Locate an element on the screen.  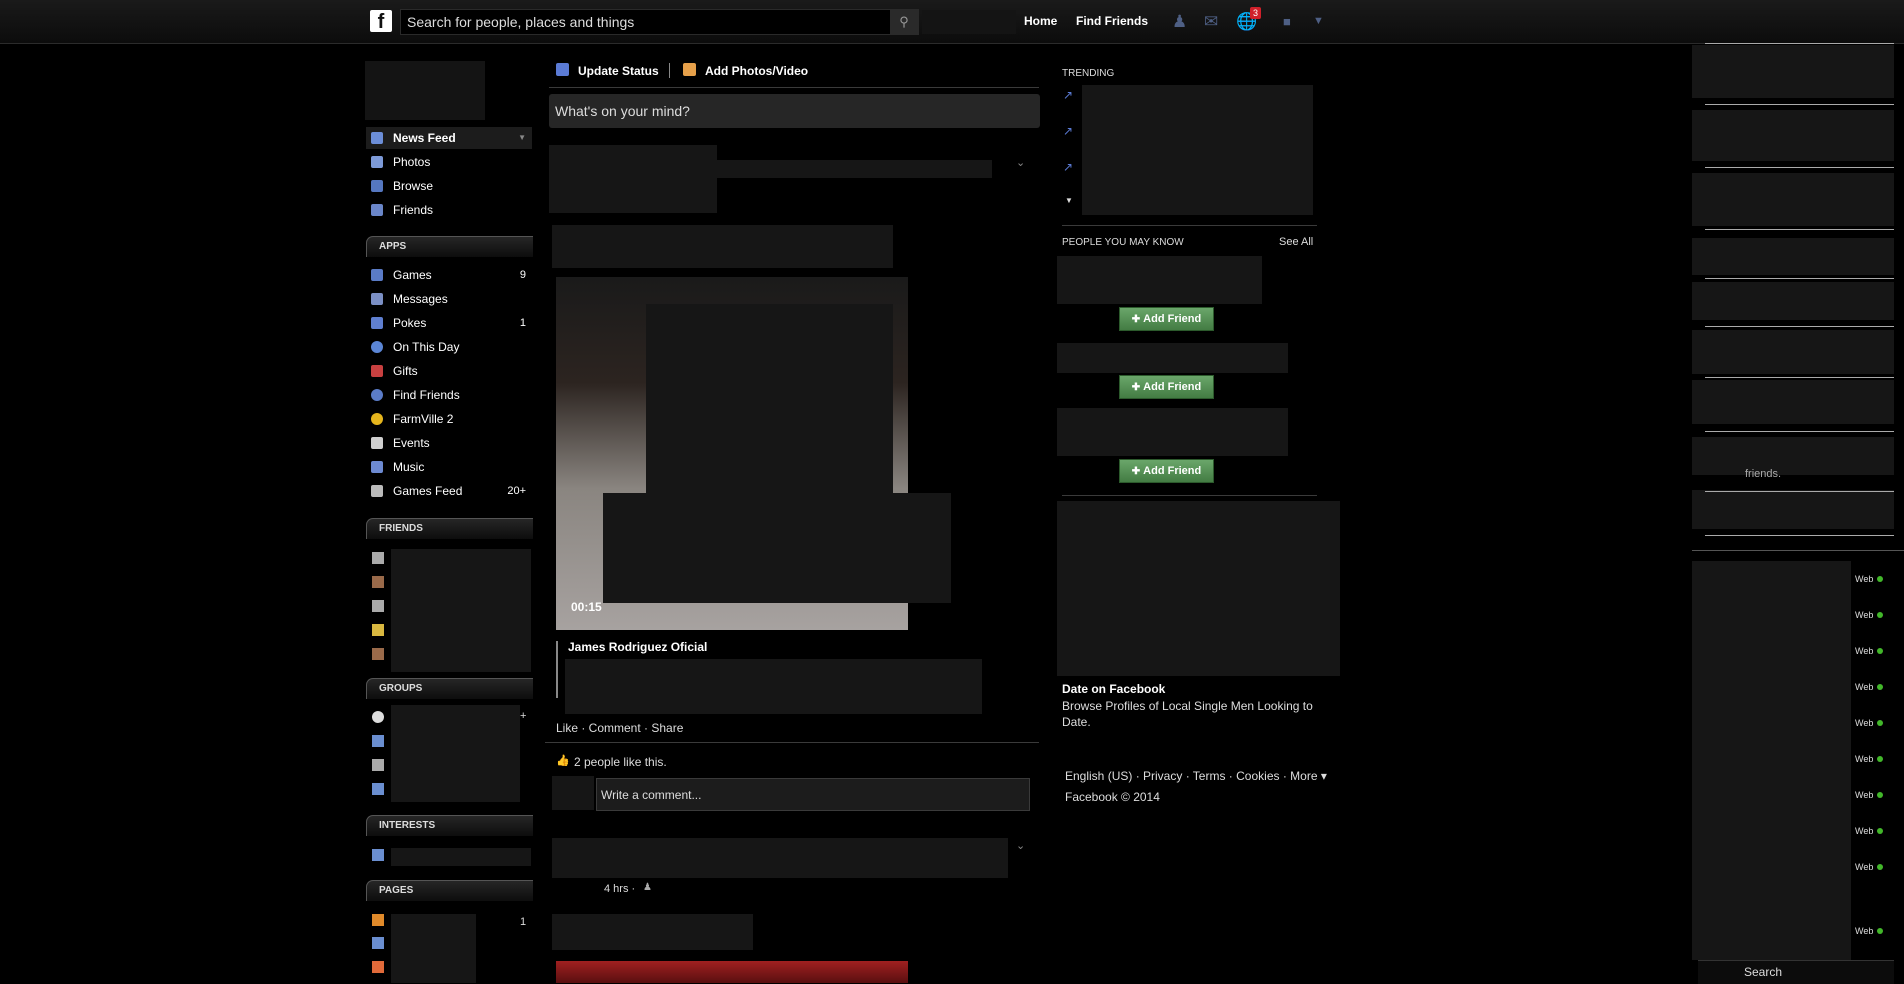
post2-header-block is located at coordinates (780, 858).